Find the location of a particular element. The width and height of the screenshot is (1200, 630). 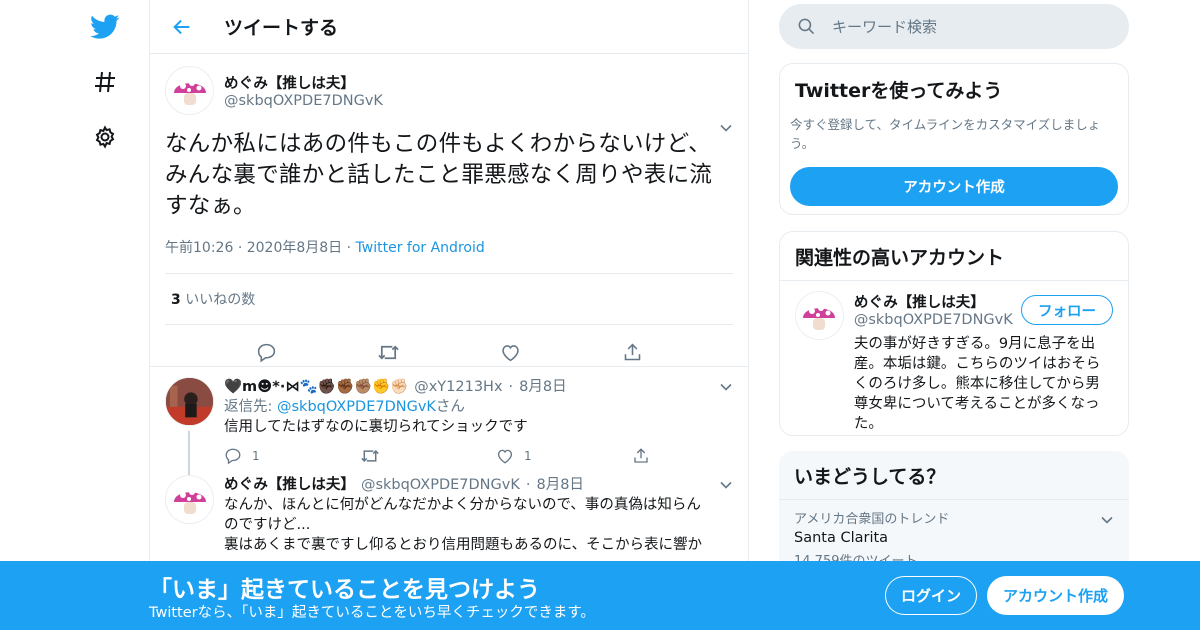

author-handle: @skbqOXPDE7DNGvK is located at coordinates (303, 101).